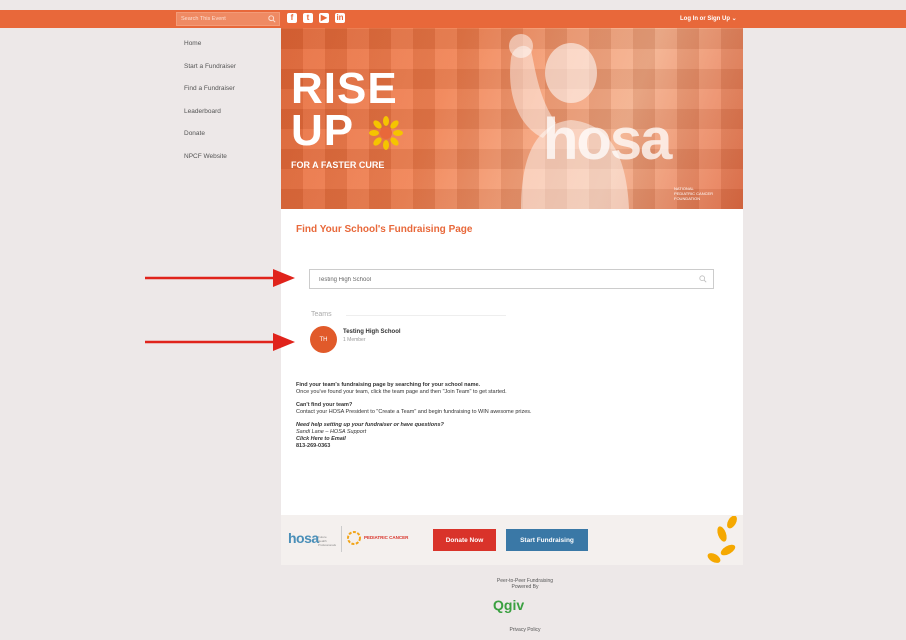  I want to click on team-member-count: 1 Member, so click(354, 340).